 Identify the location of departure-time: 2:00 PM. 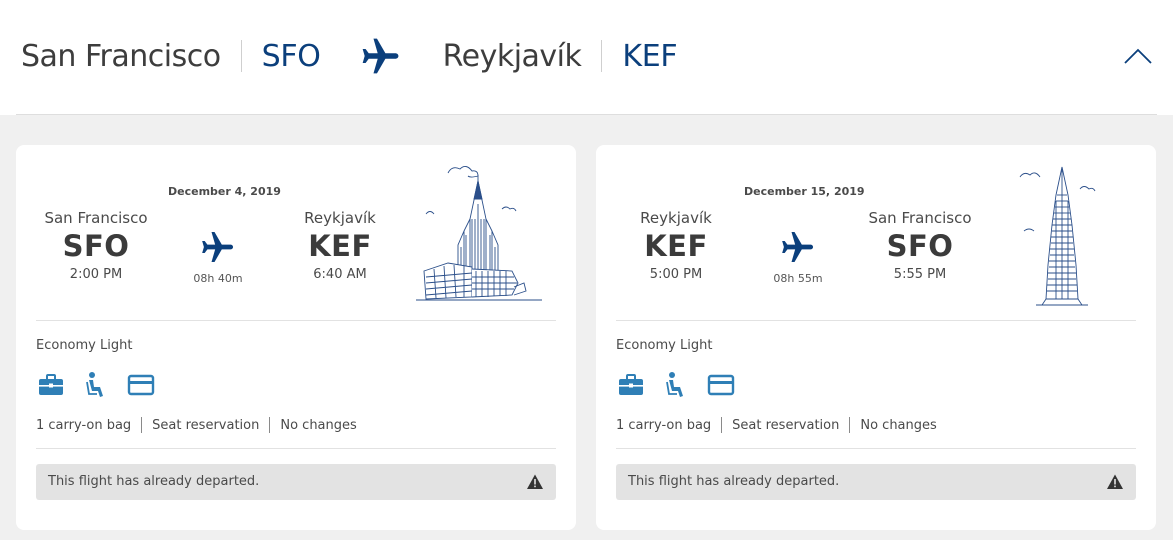
(96, 274).